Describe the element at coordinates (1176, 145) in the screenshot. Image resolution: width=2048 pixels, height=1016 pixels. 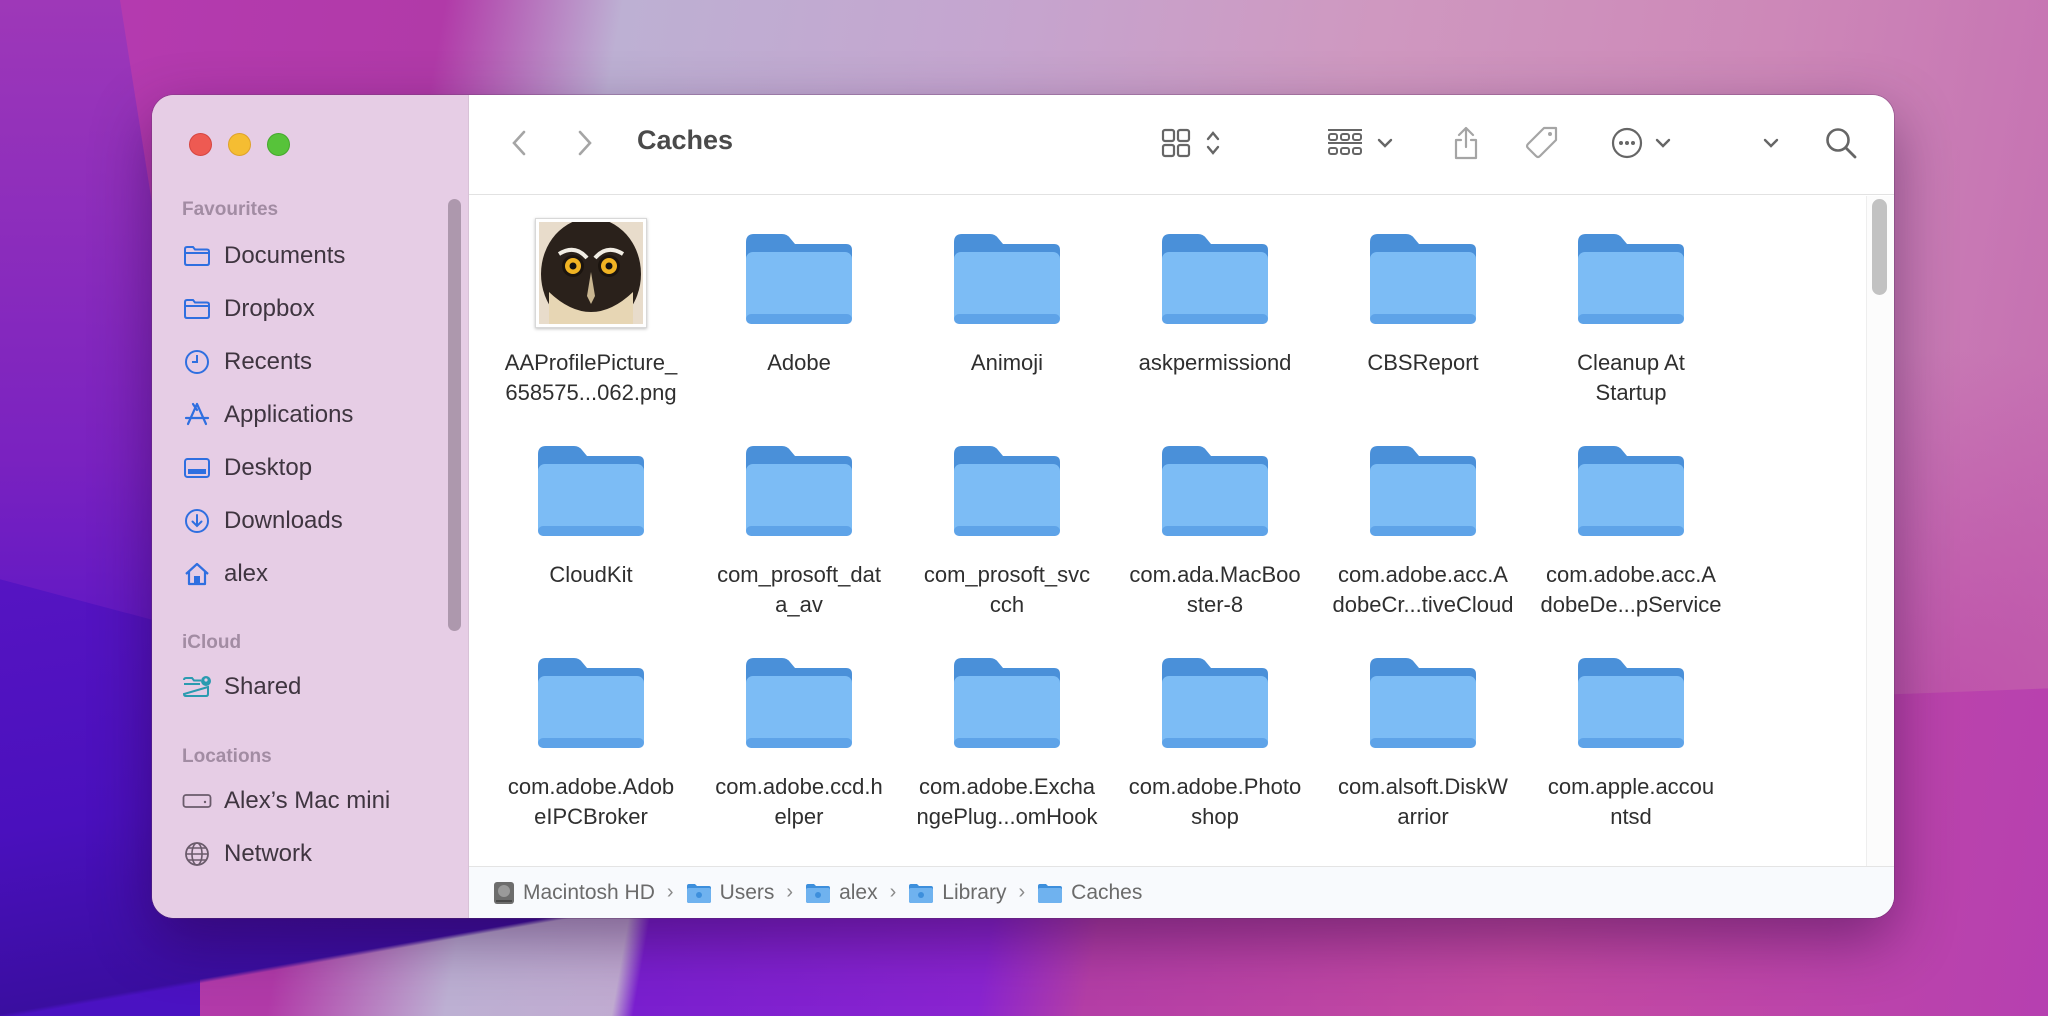
I see `grid-view-icon` at that location.